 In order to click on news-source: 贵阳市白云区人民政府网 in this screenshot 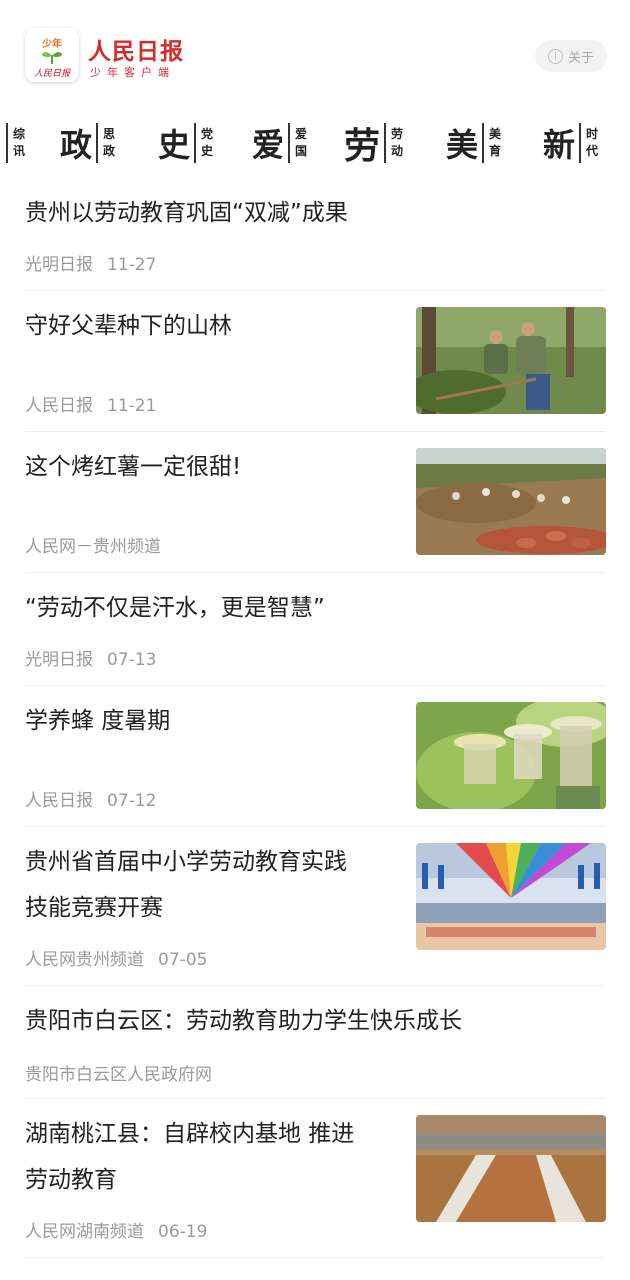, I will do `click(118, 1075)`.